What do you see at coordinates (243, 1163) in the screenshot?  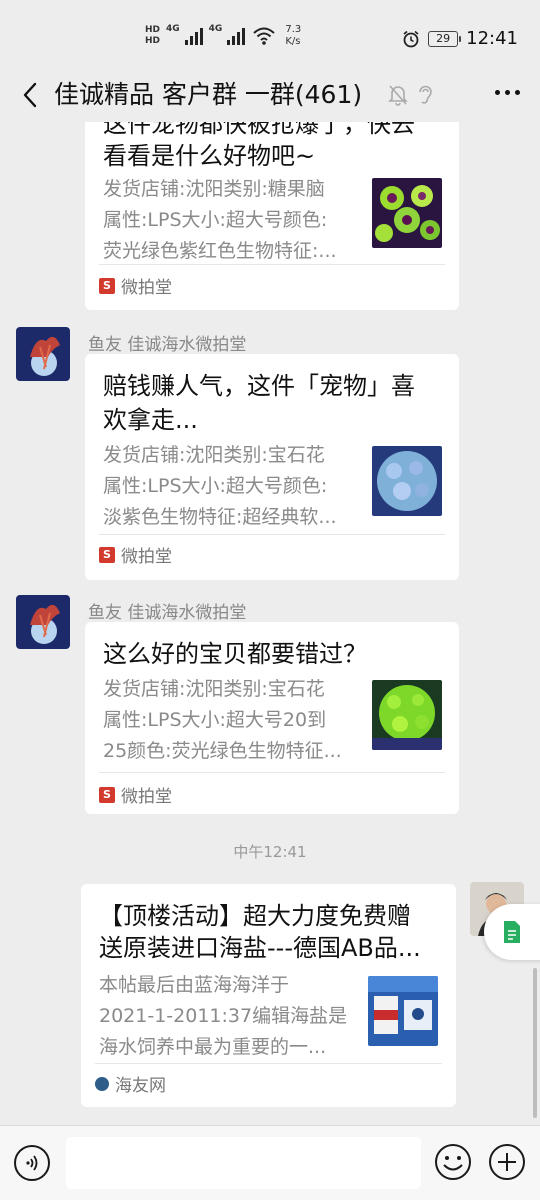 I see `message-input` at bounding box center [243, 1163].